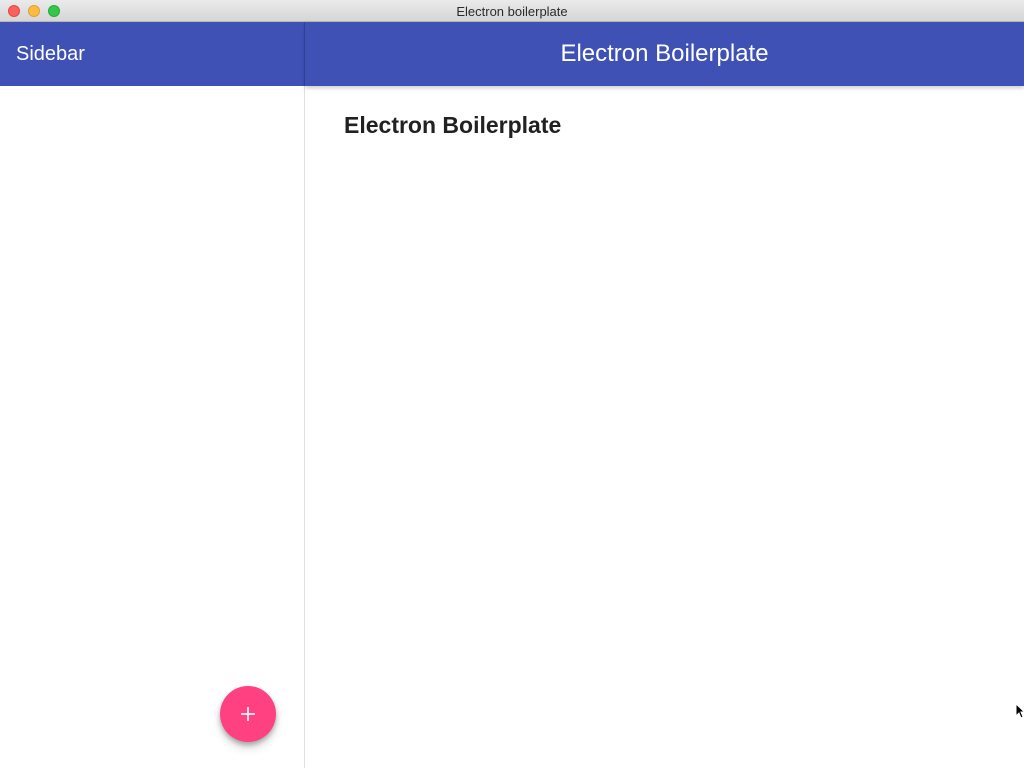 Image resolution: width=1024 pixels, height=768 pixels. I want to click on window-titlebar: Electron boilerplate, so click(512, 11).